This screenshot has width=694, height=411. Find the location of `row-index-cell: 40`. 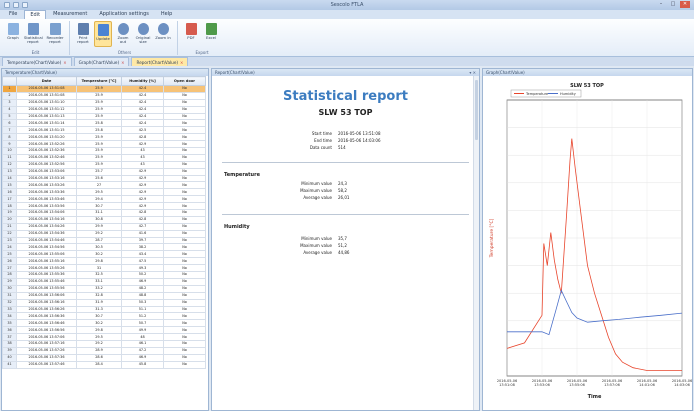

row-index-cell: 40 is located at coordinates (9, 357).